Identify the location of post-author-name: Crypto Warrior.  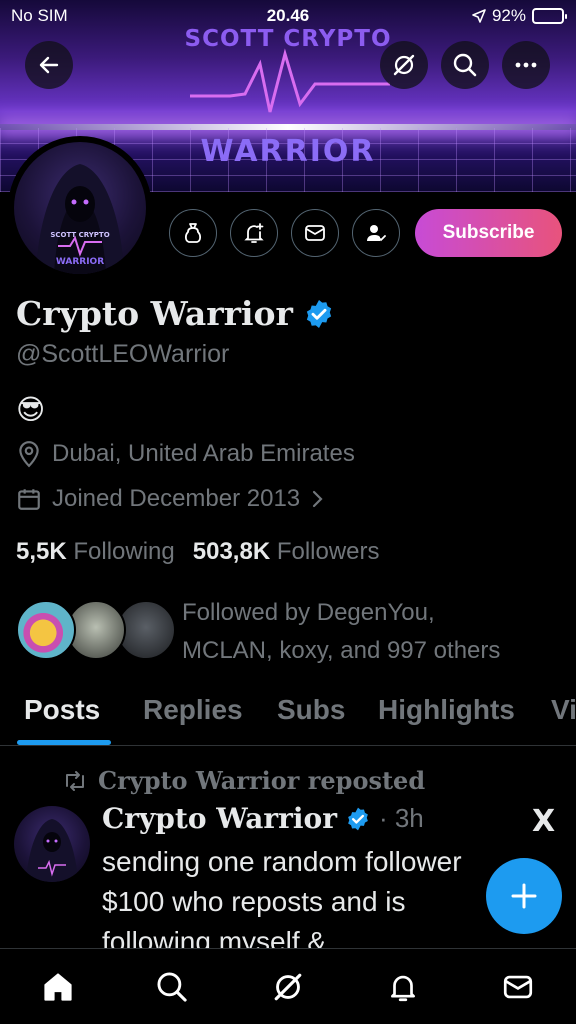
(219, 818).